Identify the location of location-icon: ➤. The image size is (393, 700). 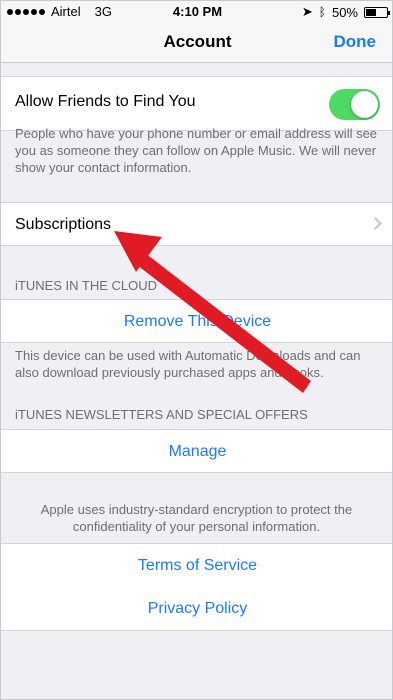
(307, 11).